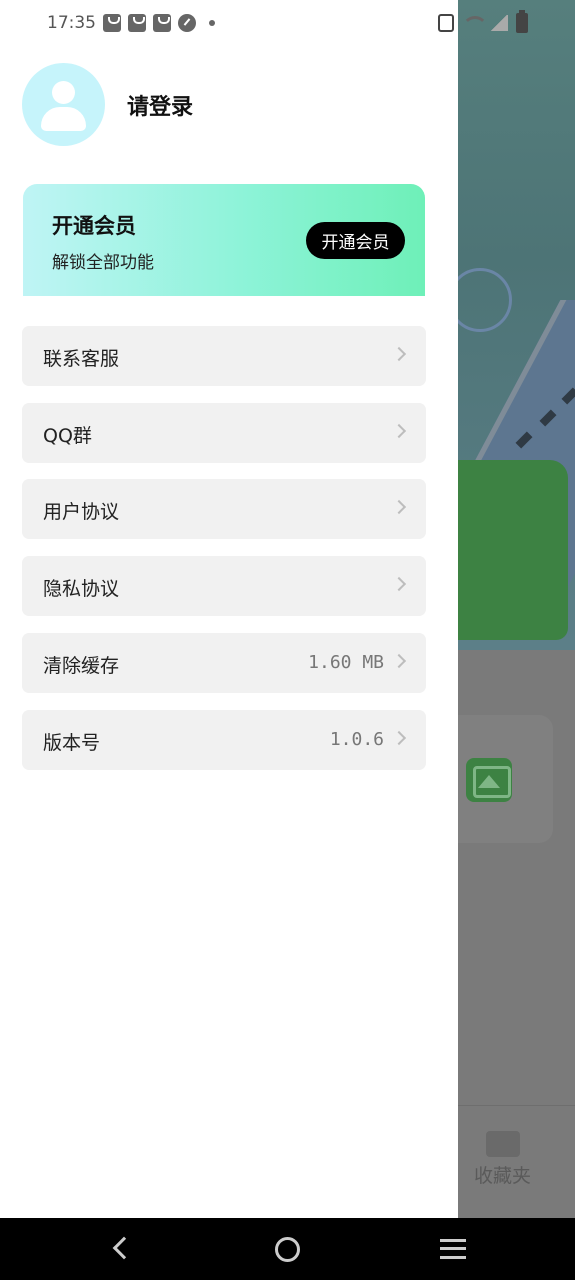  What do you see at coordinates (81, 359) in the screenshot?
I see `menu-item-label: 联系客服` at bounding box center [81, 359].